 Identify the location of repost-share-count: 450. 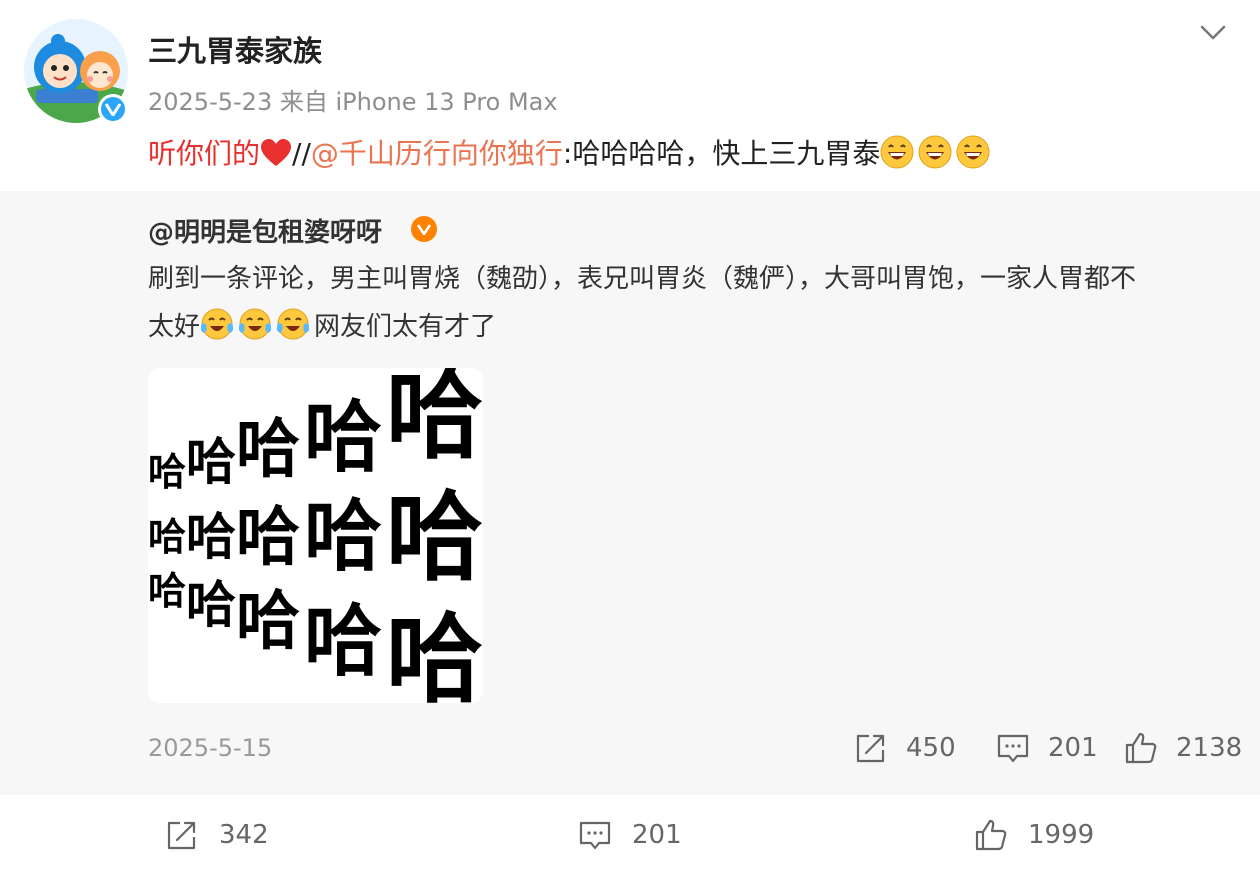
(931, 748).